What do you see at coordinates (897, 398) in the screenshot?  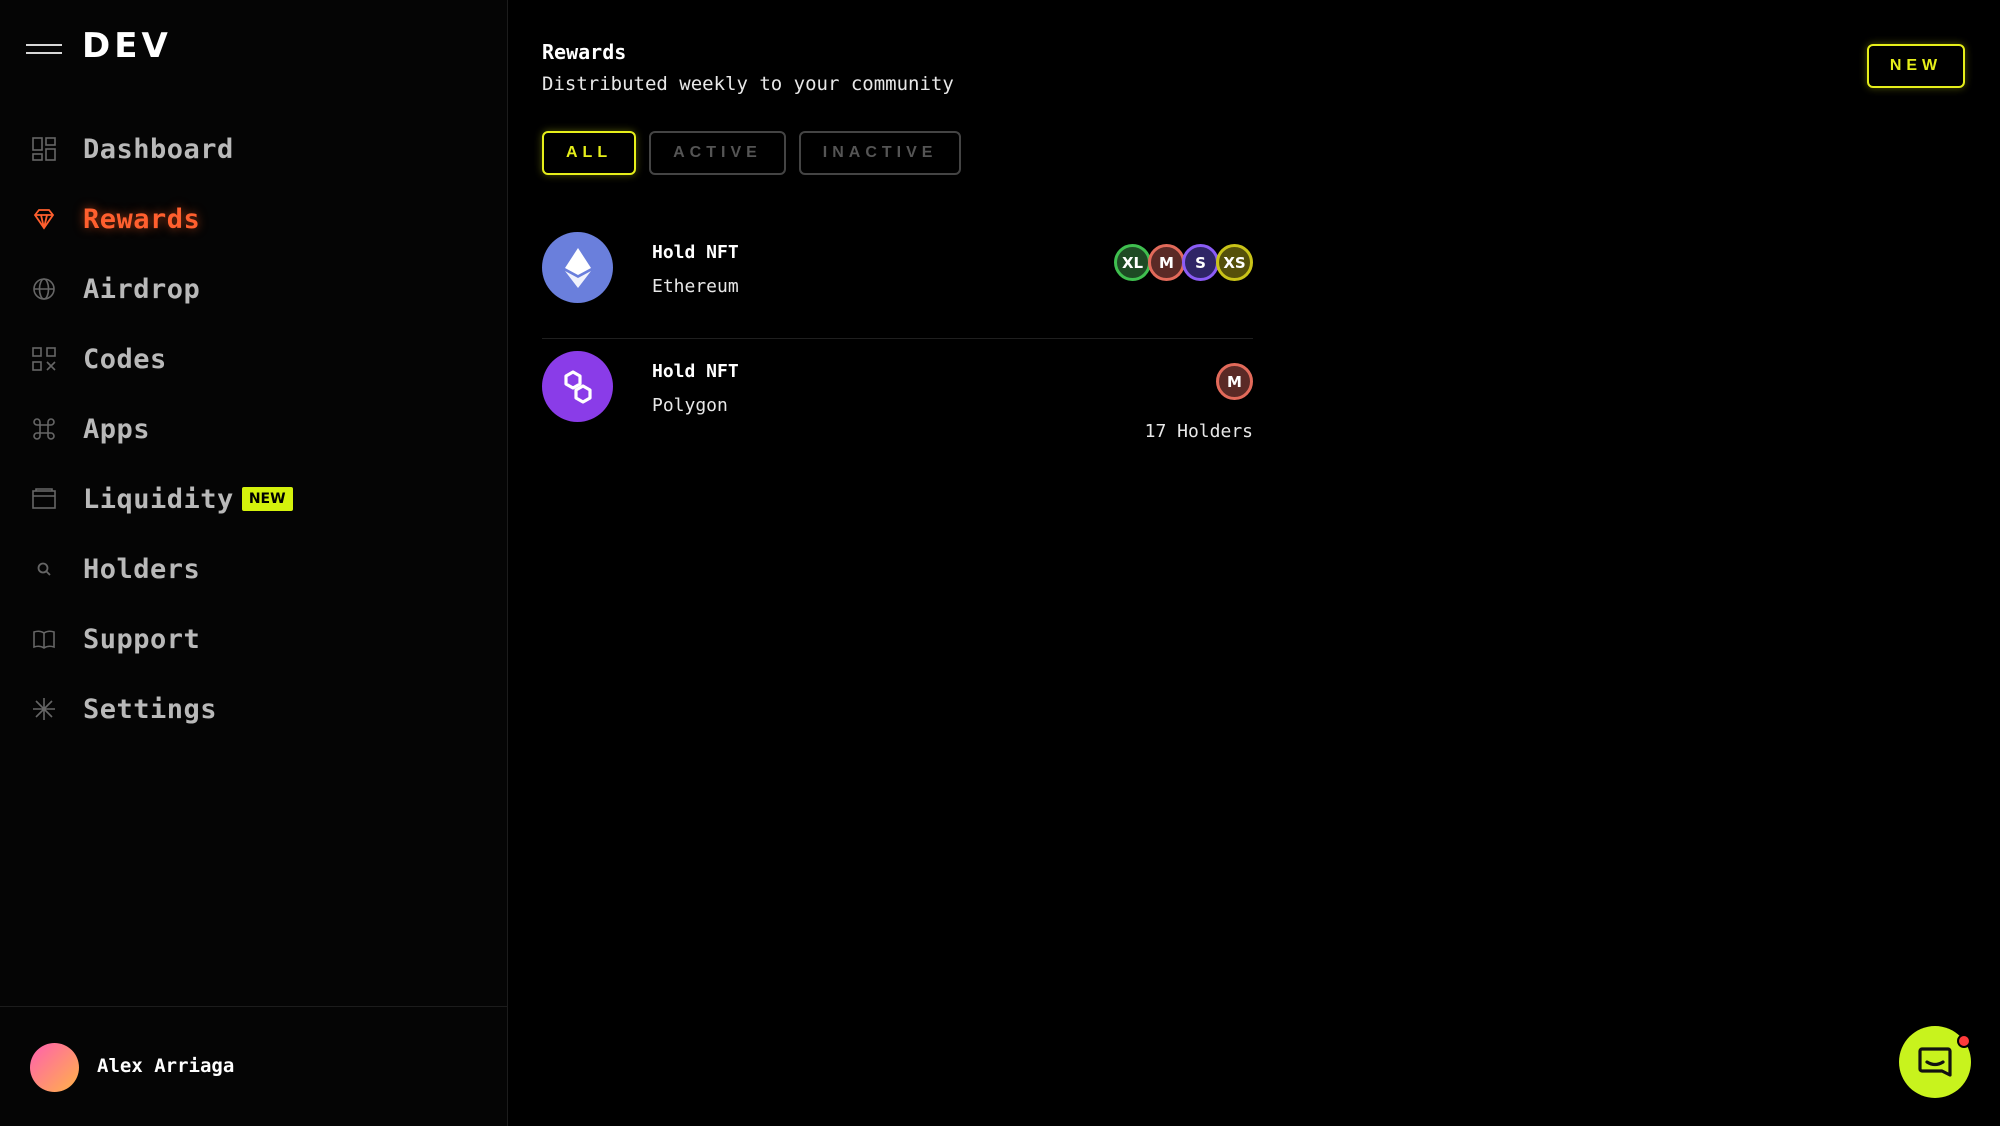 I see `list-item: Hold NFT Polygon M 17 Holders` at bounding box center [897, 398].